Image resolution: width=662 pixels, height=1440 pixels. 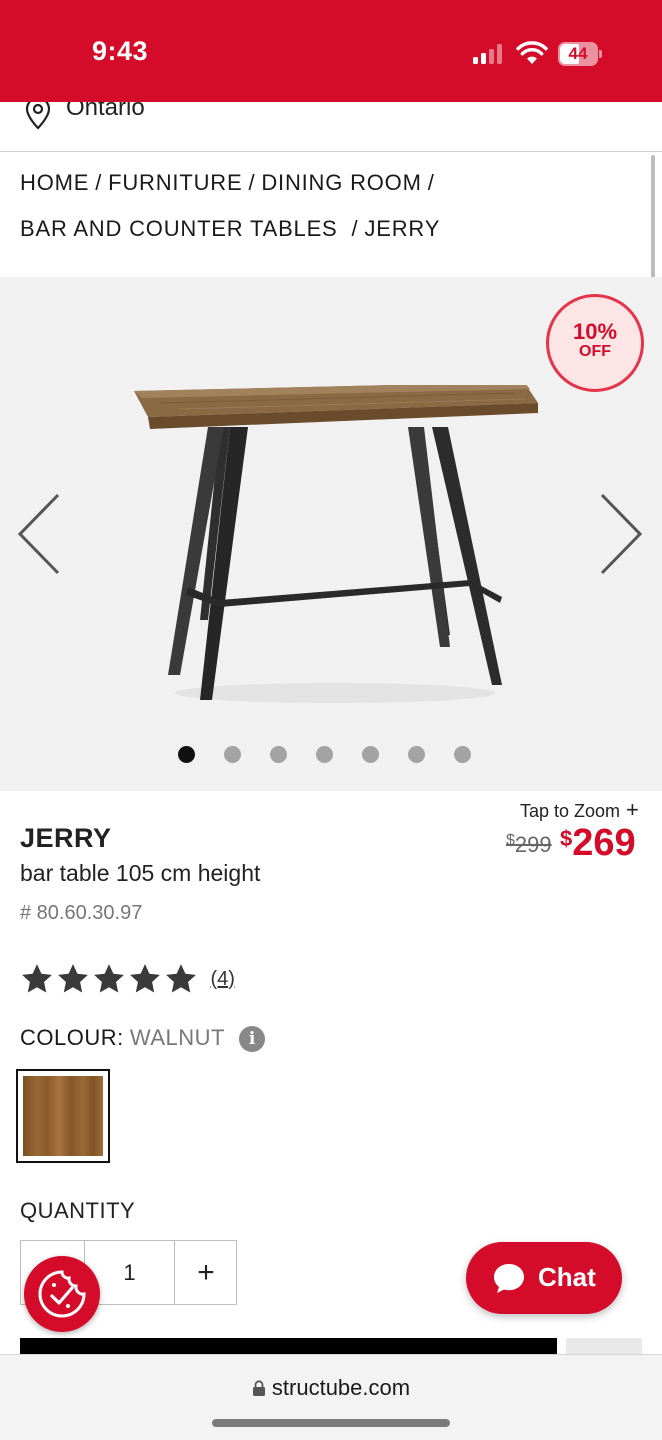 What do you see at coordinates (38, 116) in the screenshot?
I see `location-pin-icon` at bounding box center [38, 116].